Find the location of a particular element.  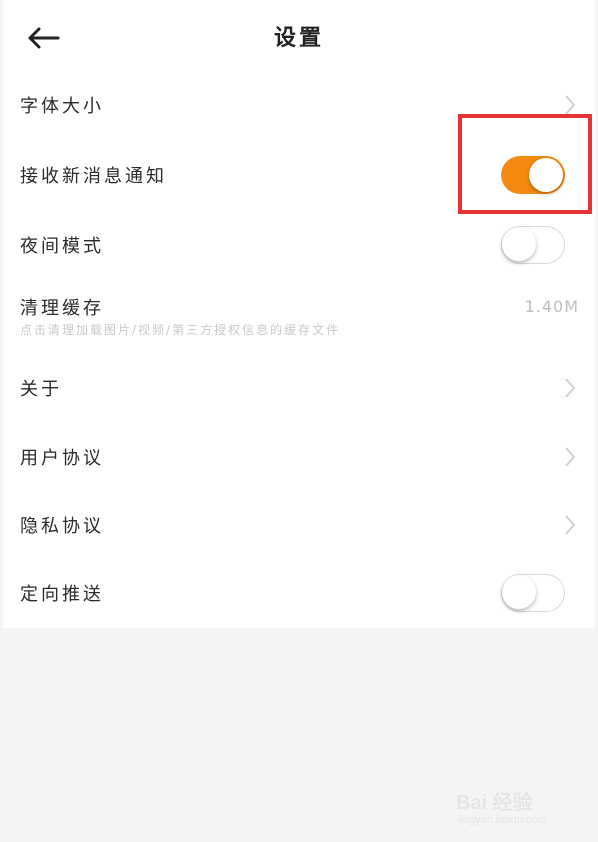

setting-targeted-push: 定向推送 is located at coordinates (299, 593).